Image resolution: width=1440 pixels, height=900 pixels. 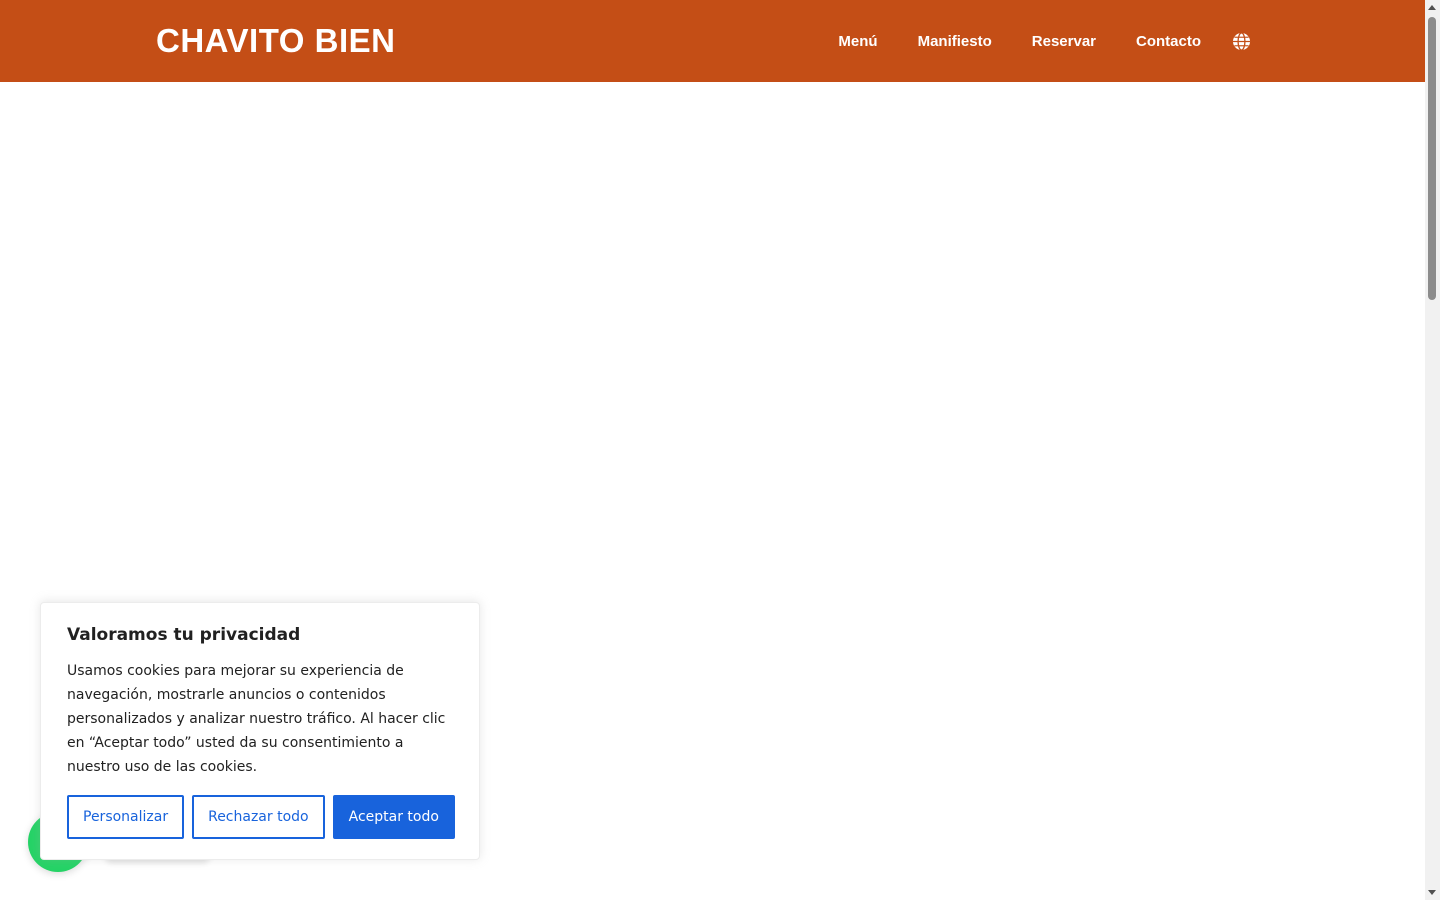 I want to click on page-scrollbar, so click(x=1432, y=450).